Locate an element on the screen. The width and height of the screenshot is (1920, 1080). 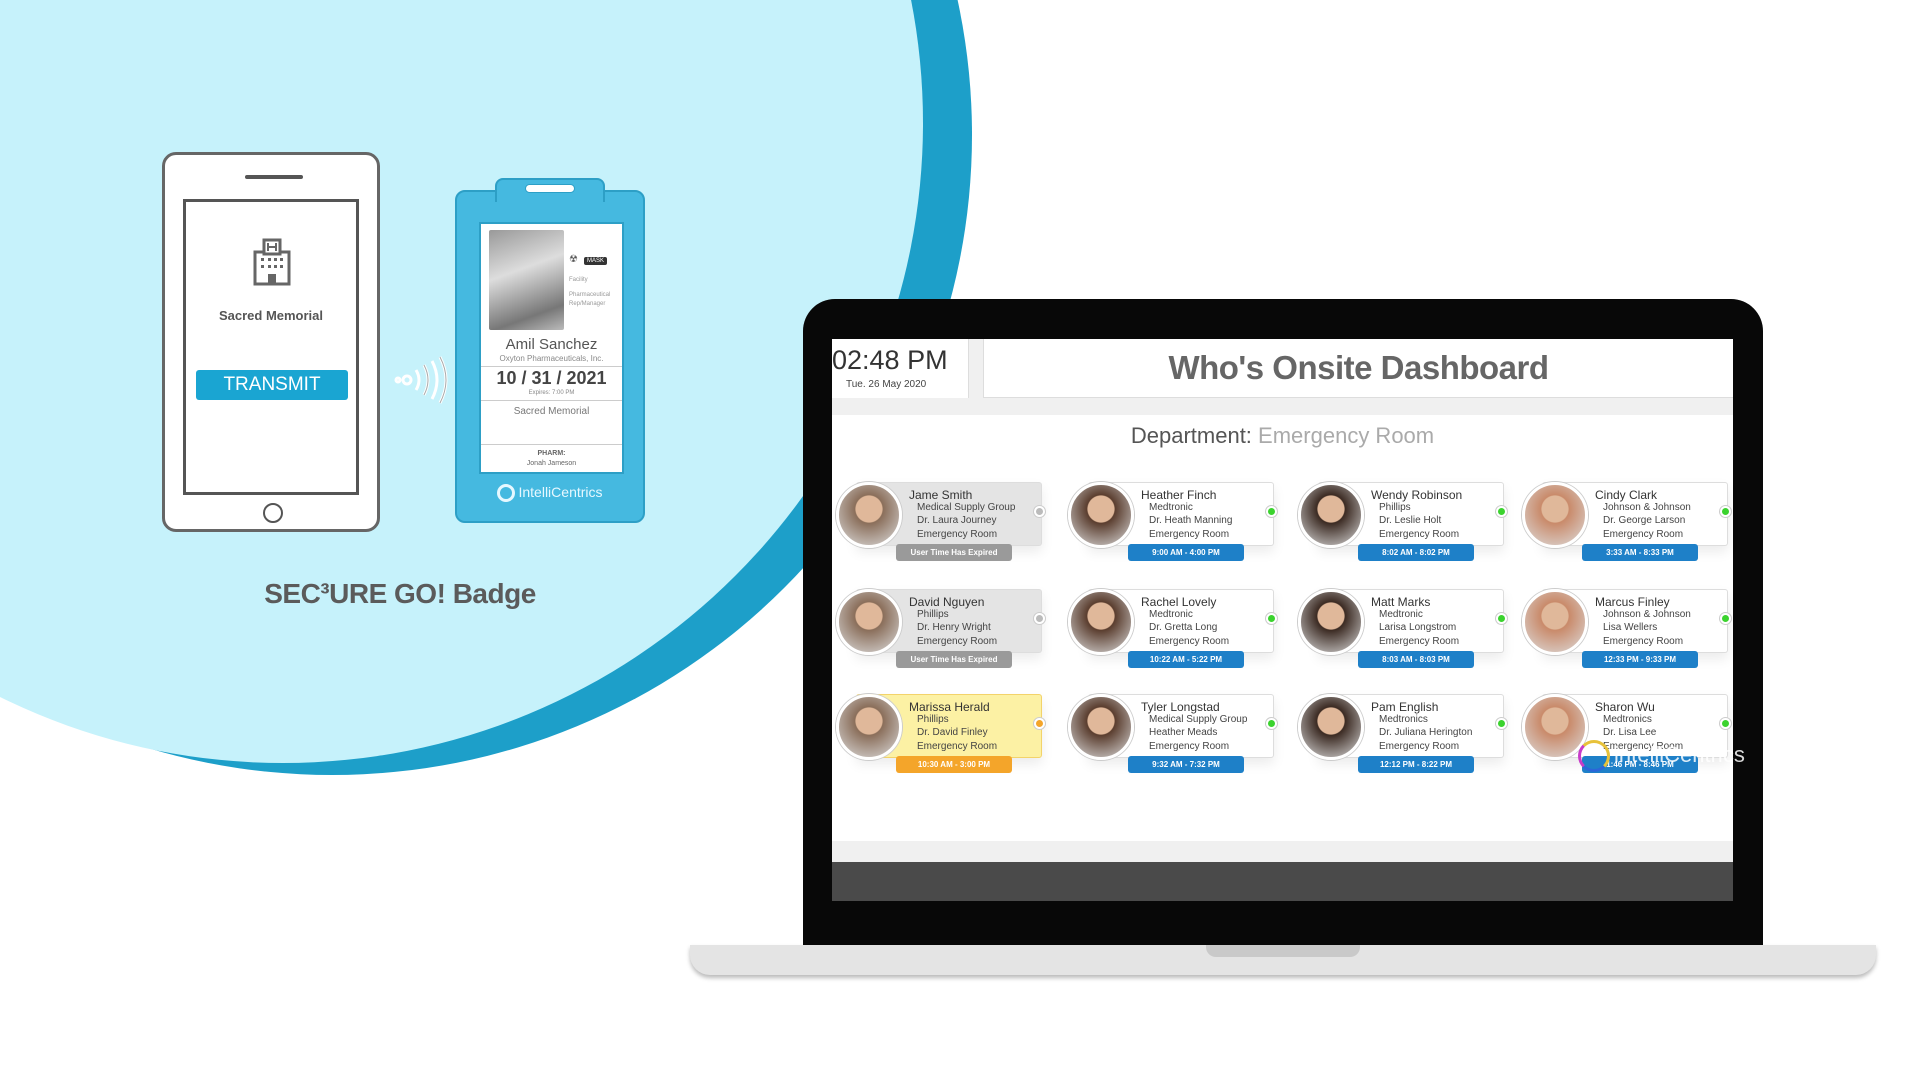
person-contact: Dr. David Finley is located at coordinates (952, 732).